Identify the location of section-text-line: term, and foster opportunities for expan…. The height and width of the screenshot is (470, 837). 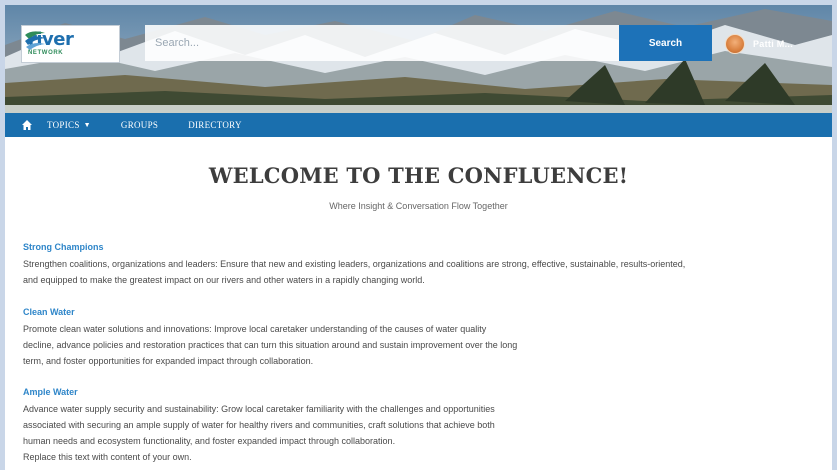
(168, 361).